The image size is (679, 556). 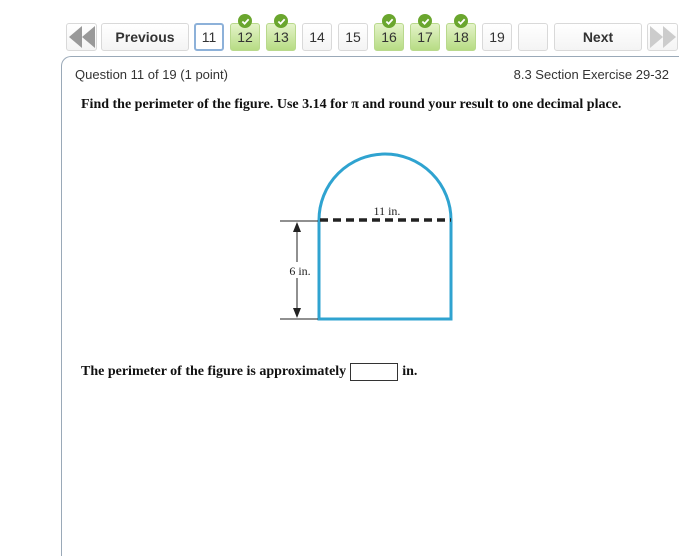 I want to click on figure-diagram: 11 in. 6 in., so click(x=366, y=236).